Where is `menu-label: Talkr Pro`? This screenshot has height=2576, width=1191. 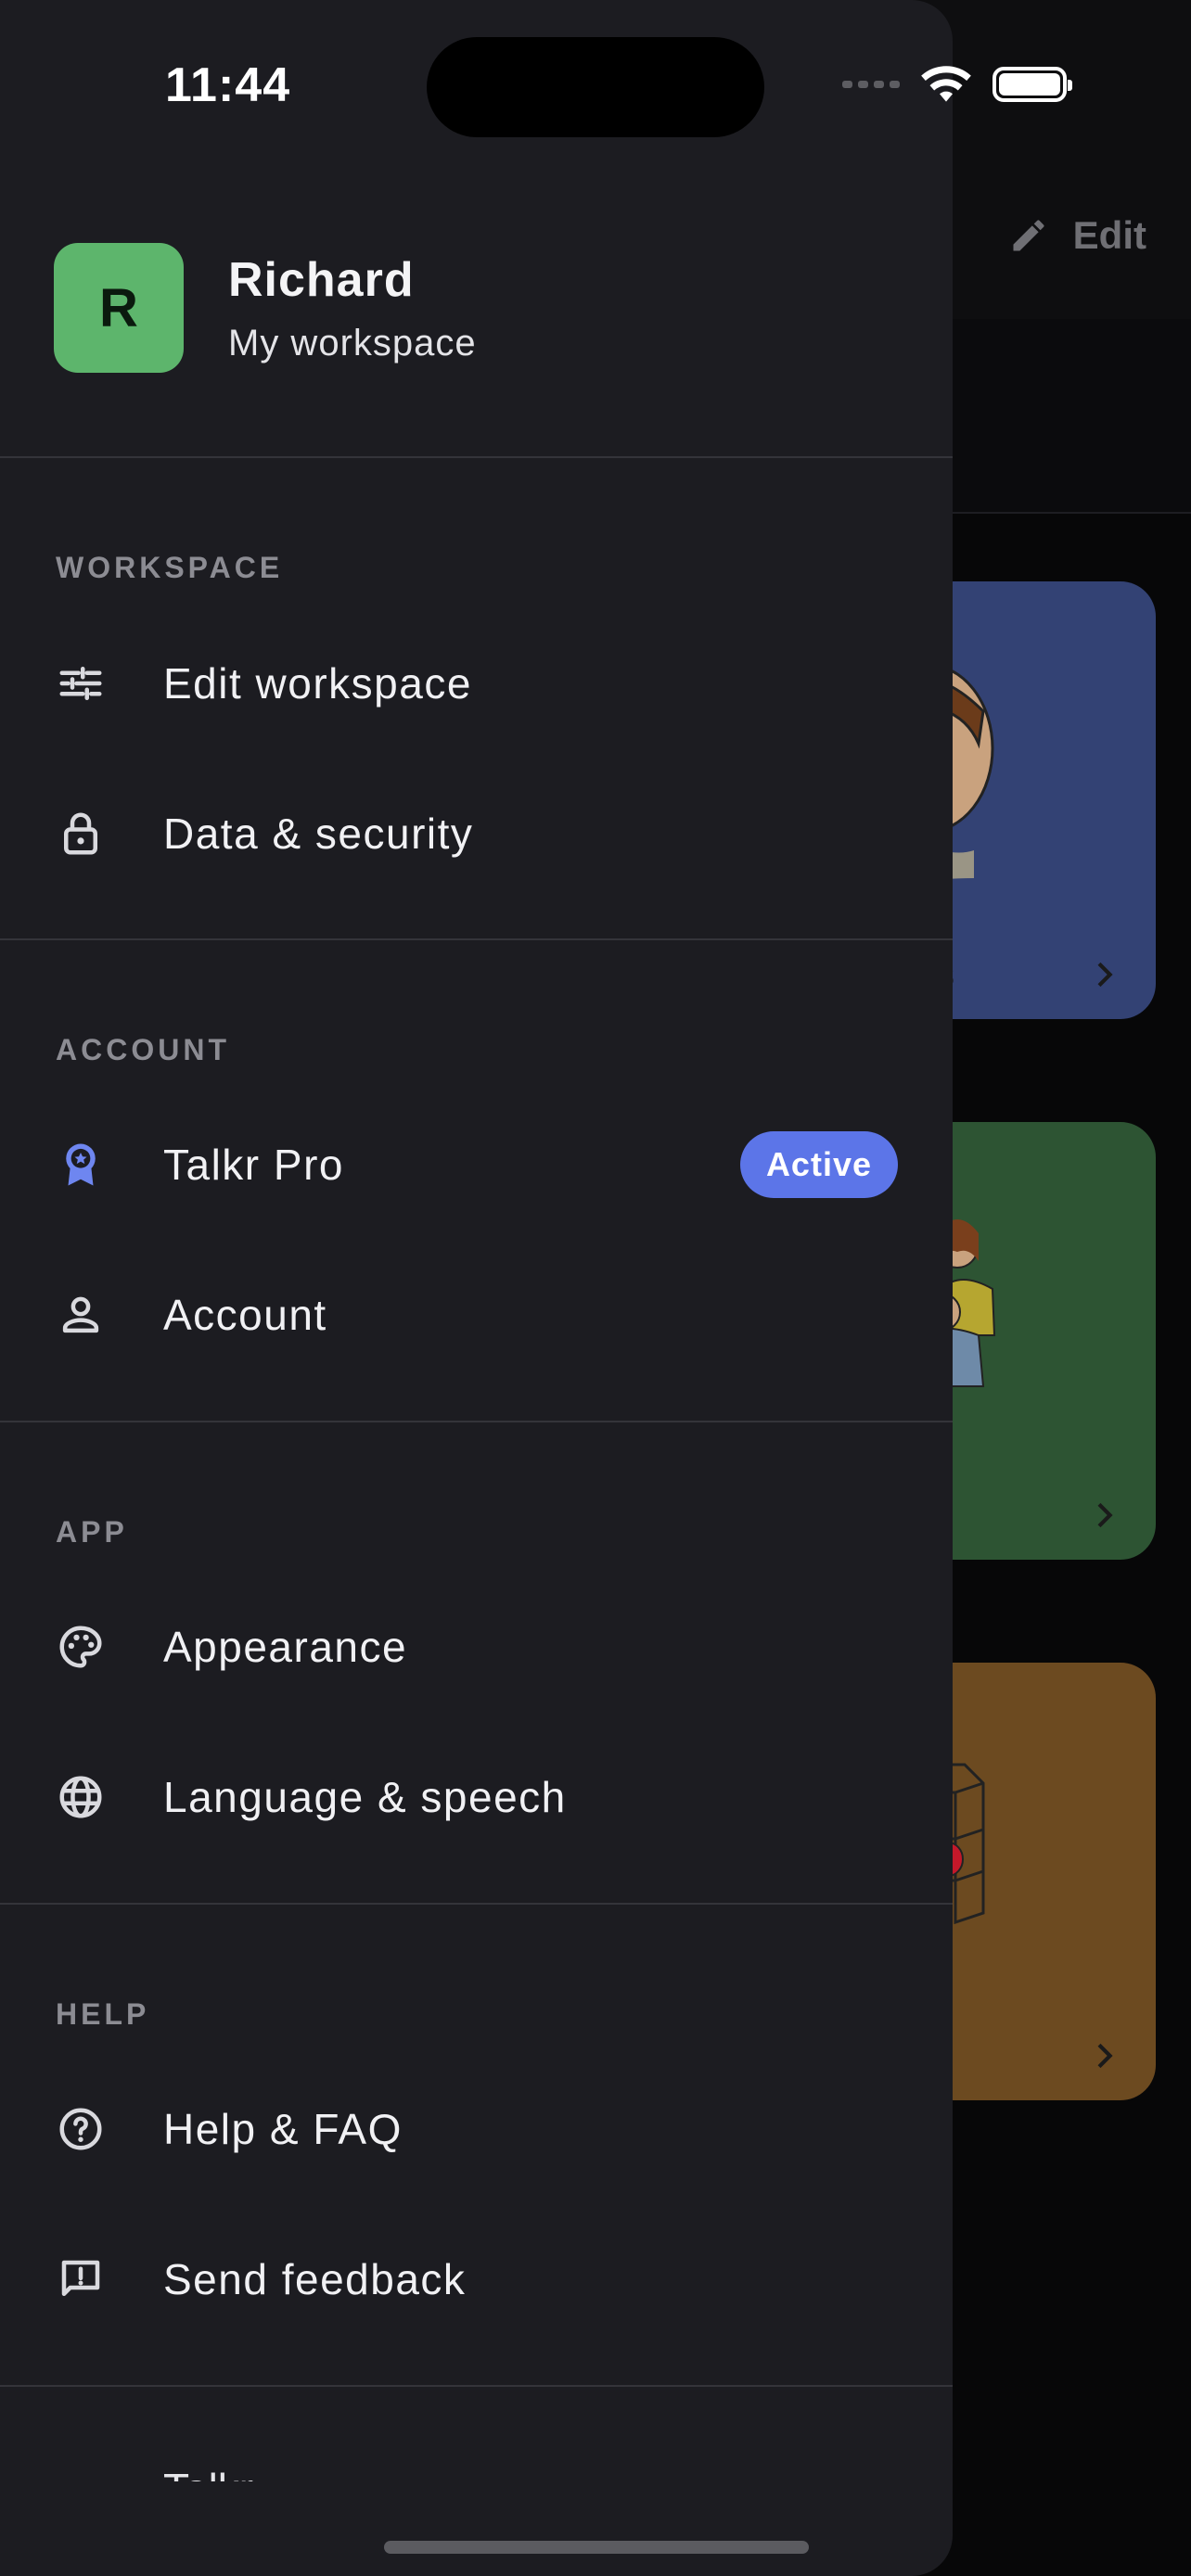 menu-label: Talkr Pro is located at coordinates (253, 1165).